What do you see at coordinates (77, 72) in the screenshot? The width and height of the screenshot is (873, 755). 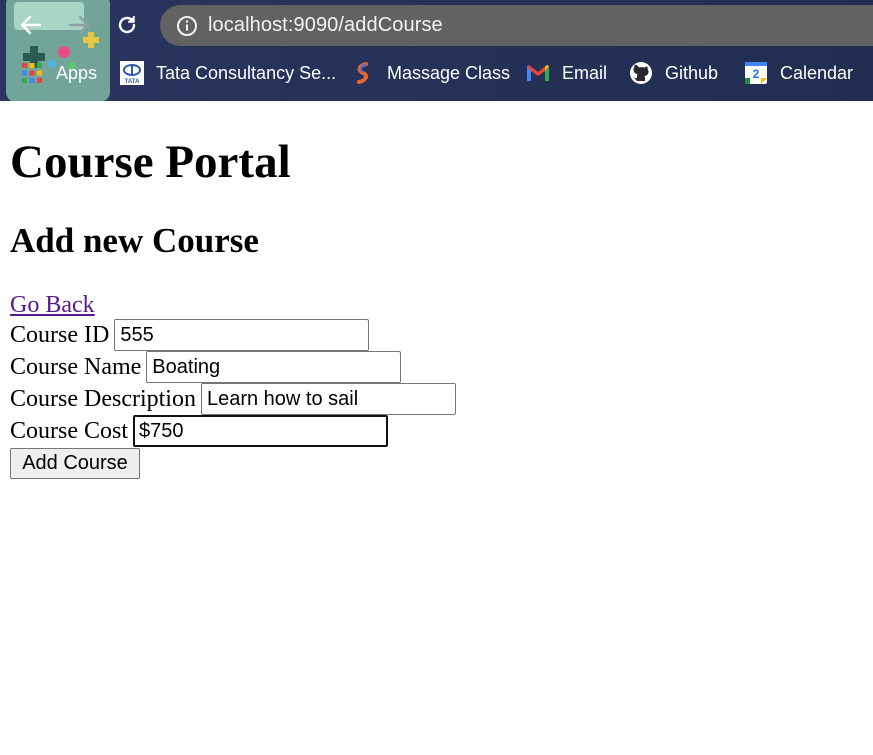 I see `bookmark-label: Apps` at bounding box center [77, 72].